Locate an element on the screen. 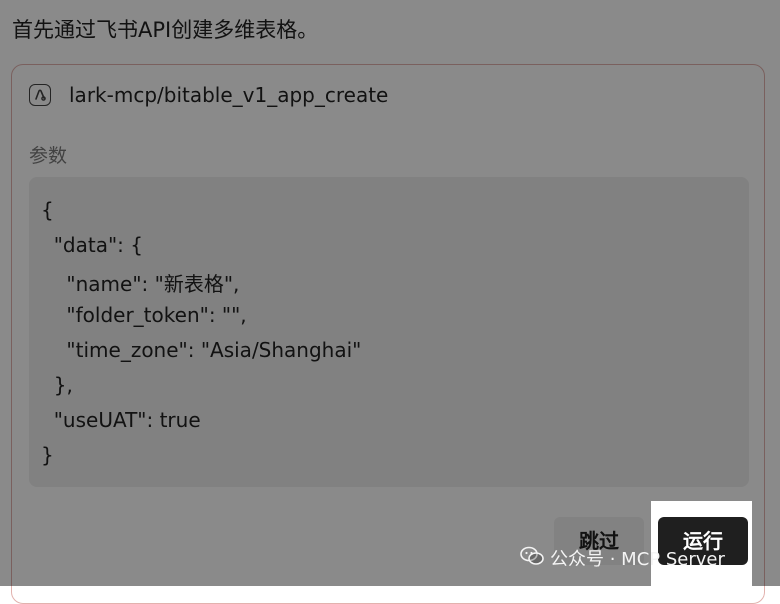 The width and height of the screenshot is (780, 604). code-line: "data": { is located at coordinates (92, 245).